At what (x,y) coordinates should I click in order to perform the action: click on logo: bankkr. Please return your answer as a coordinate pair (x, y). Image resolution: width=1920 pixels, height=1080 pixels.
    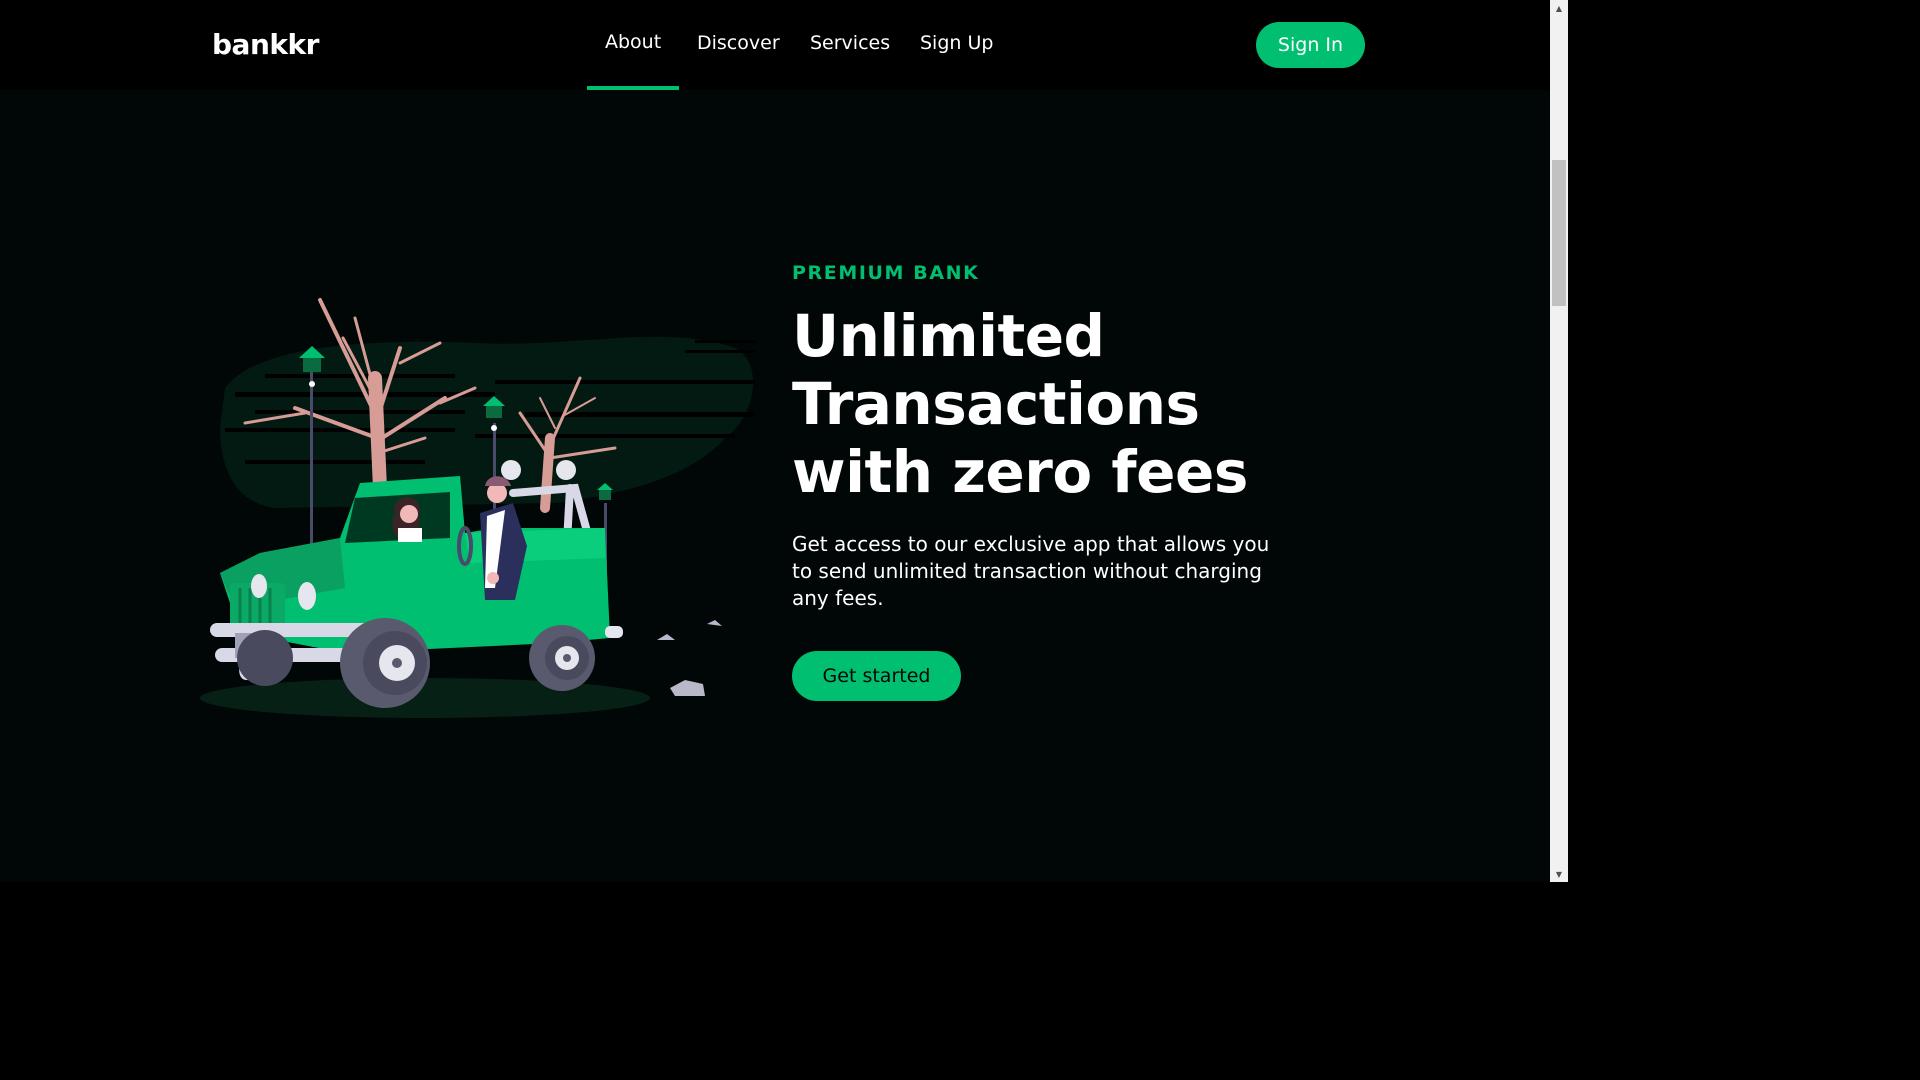
    Looking at the image, I should click on (265, 44).